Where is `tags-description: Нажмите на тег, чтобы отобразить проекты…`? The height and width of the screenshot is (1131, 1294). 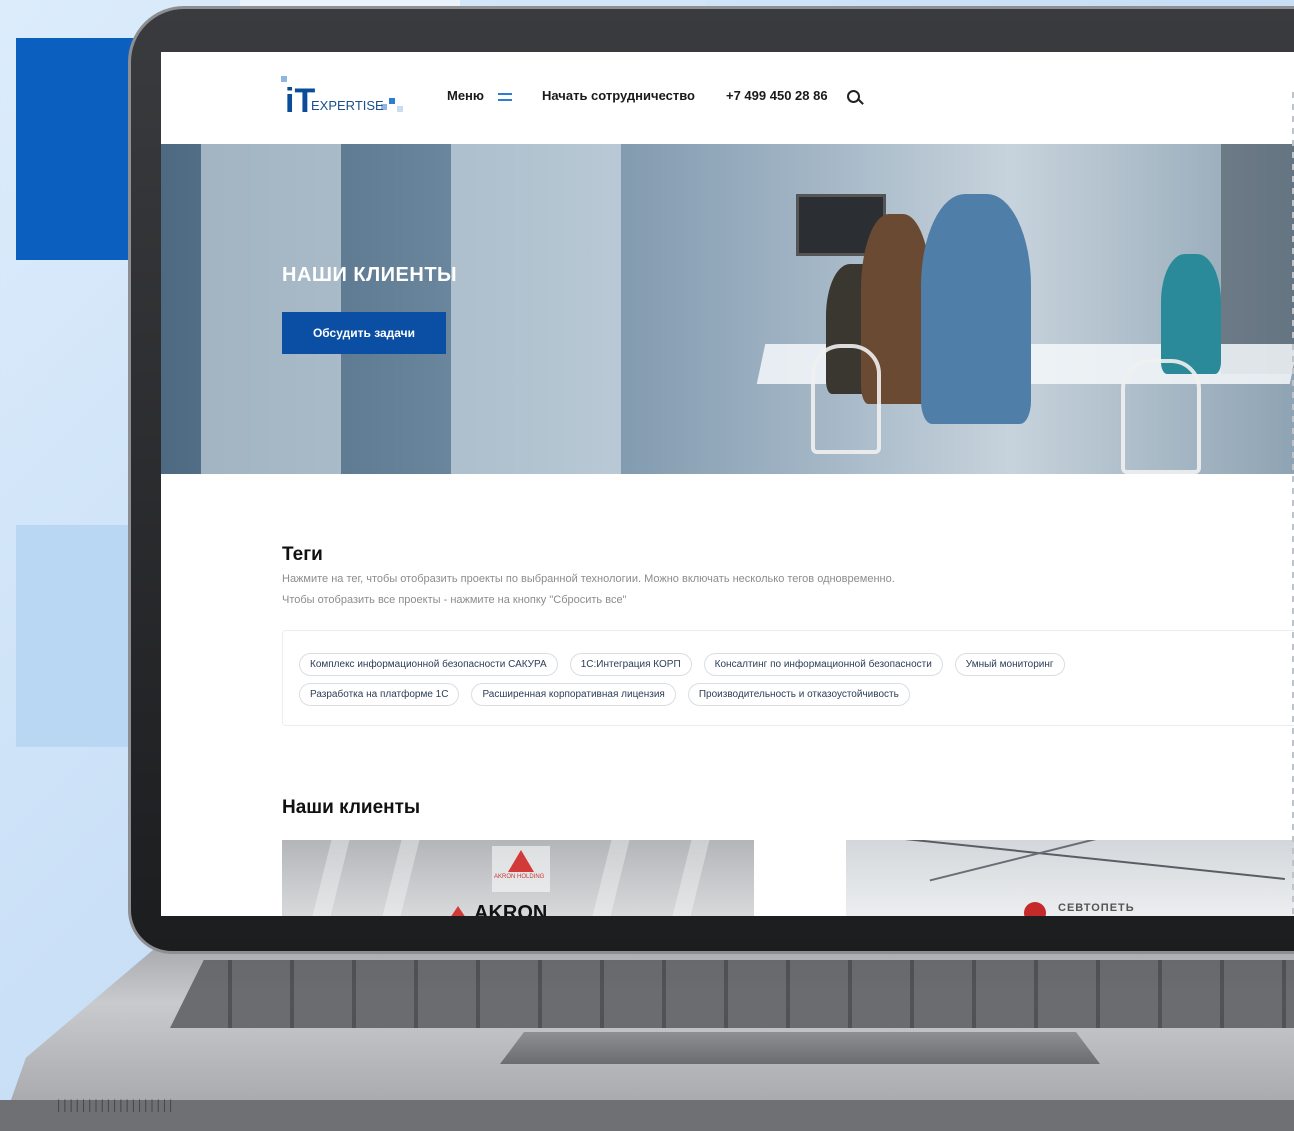 tags-description: Нажмите на тег, чтобы отобразить проекты… is located at coordinates (588, 579).